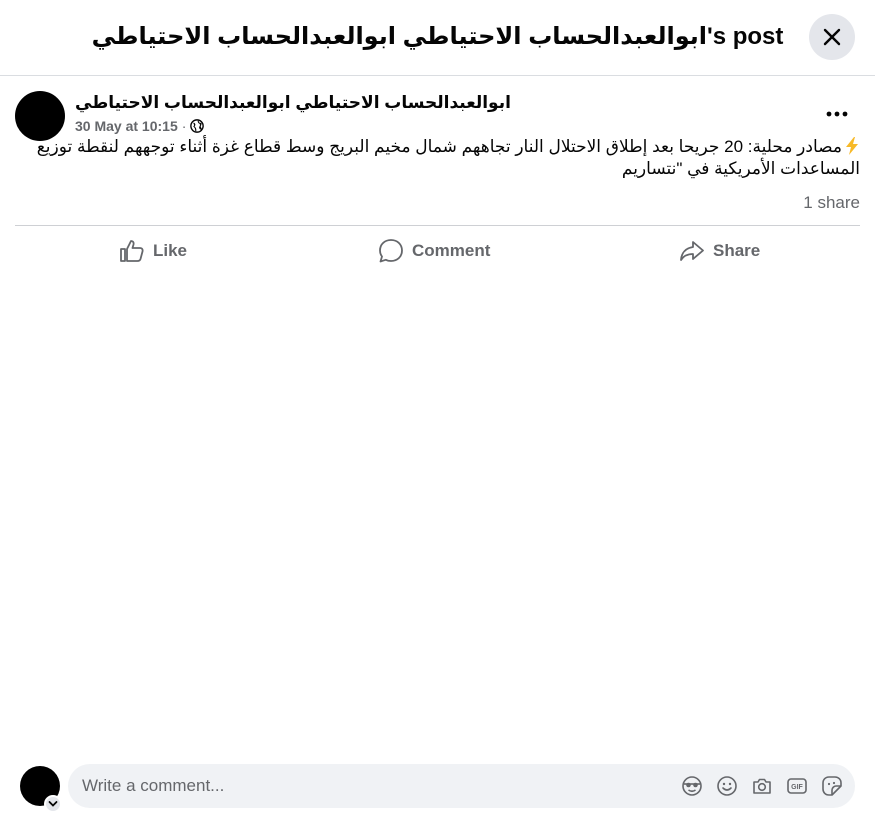  I want to click on emoji-icon, so click(727, 786).